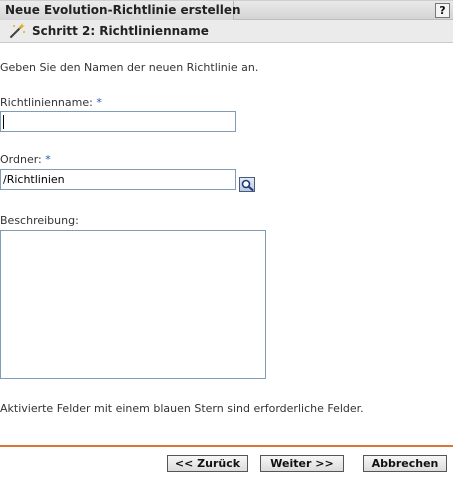  Describe the element at coordinates (3, 122) in the screenshot. I see `text-caret` at that location.